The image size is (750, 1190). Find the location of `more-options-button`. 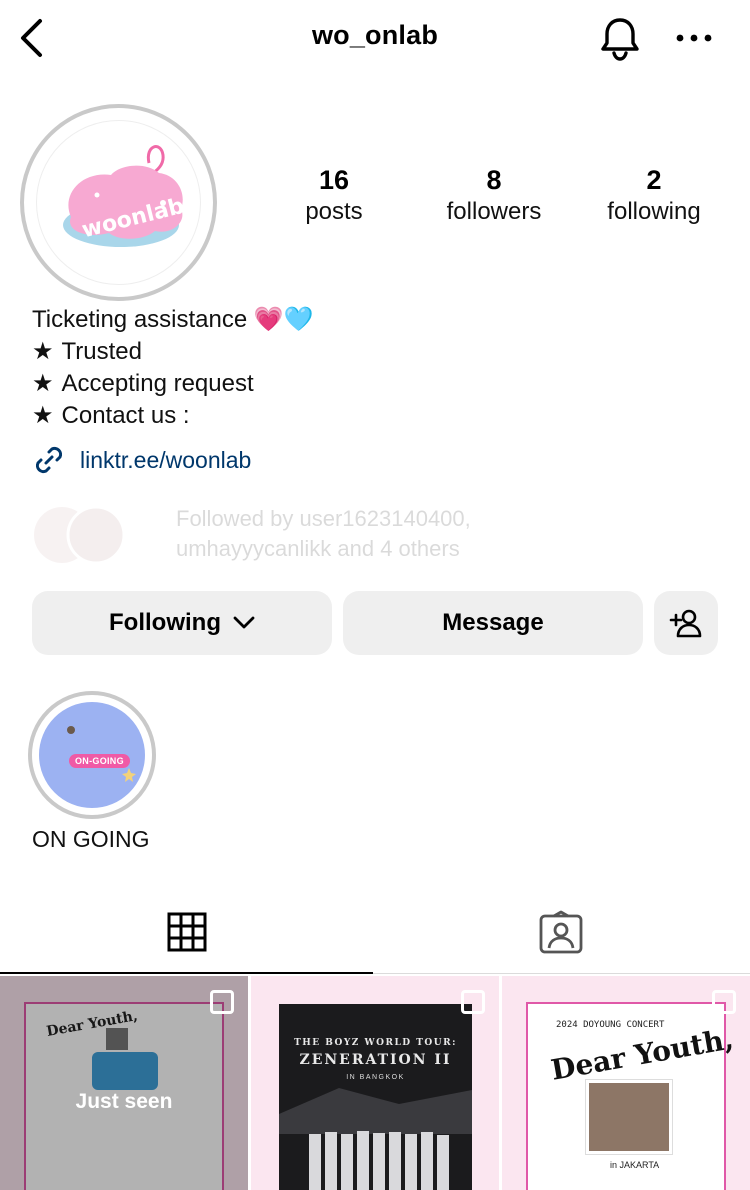

more-options-button is located at coordinates (694, 38).